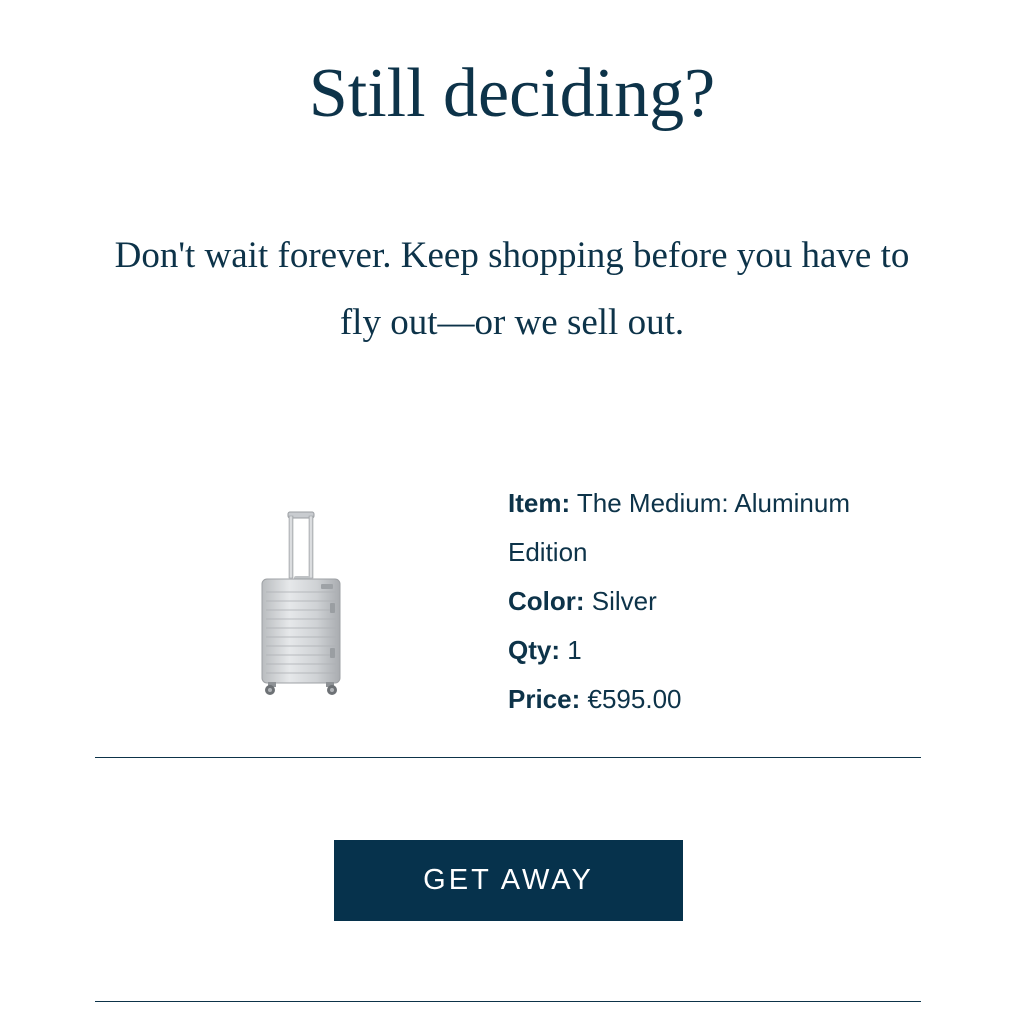  What do you see at coordinates (574, 650) in the screenshot?
I see `qty-value: 1` at bounding box center [574, 650].